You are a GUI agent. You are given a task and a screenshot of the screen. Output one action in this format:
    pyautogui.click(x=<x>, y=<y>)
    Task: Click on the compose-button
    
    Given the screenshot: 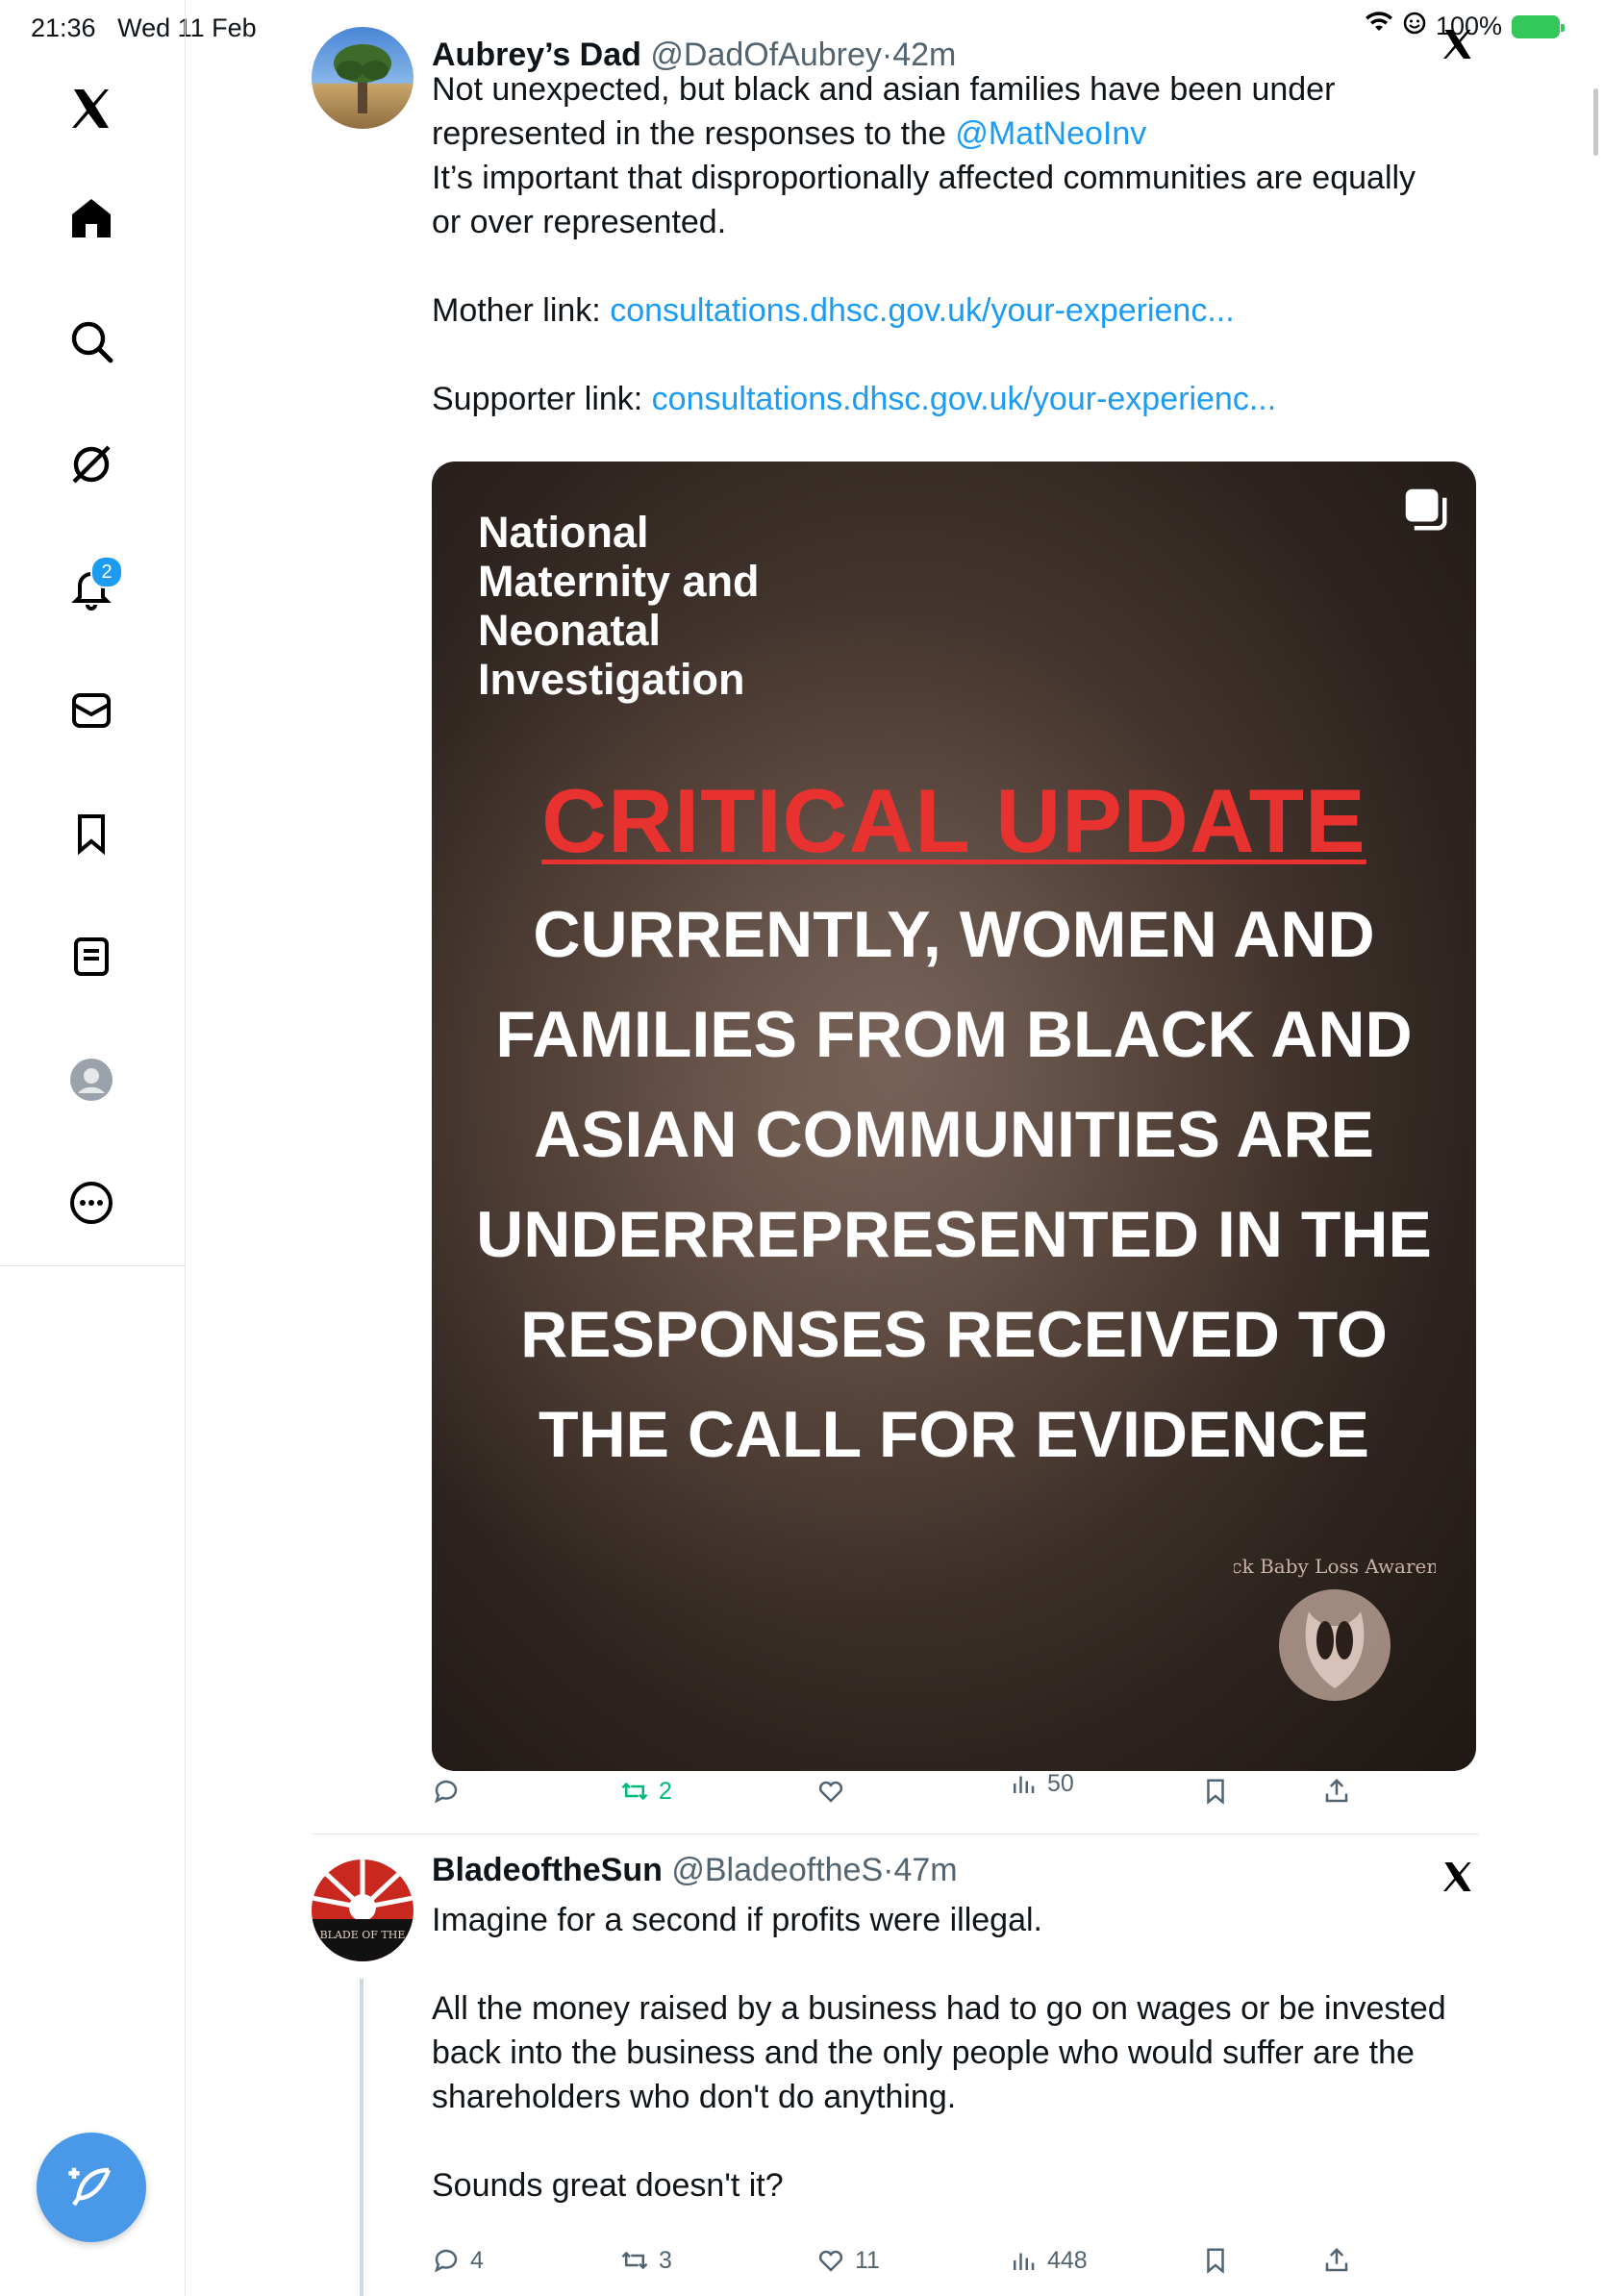 What is the action you would take?
    pyautogui.click(x=91, y=2187)
    